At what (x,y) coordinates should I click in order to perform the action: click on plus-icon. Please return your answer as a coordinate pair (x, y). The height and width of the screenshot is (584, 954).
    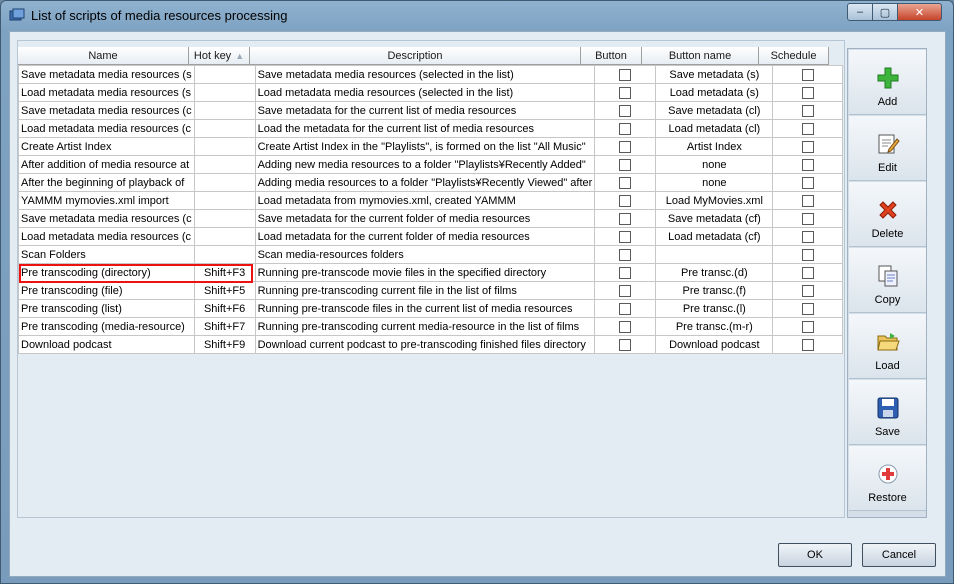
    Looking at the image, I should click on (888, 78).